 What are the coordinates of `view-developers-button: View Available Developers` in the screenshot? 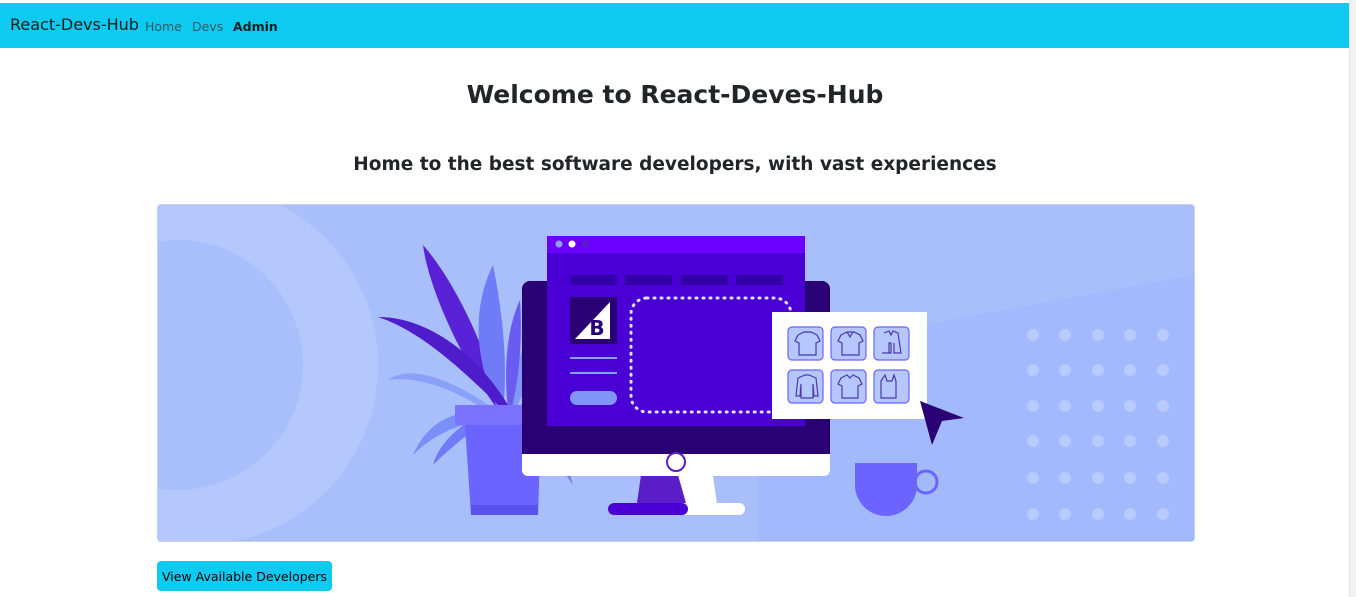 It's located at (244, 576).